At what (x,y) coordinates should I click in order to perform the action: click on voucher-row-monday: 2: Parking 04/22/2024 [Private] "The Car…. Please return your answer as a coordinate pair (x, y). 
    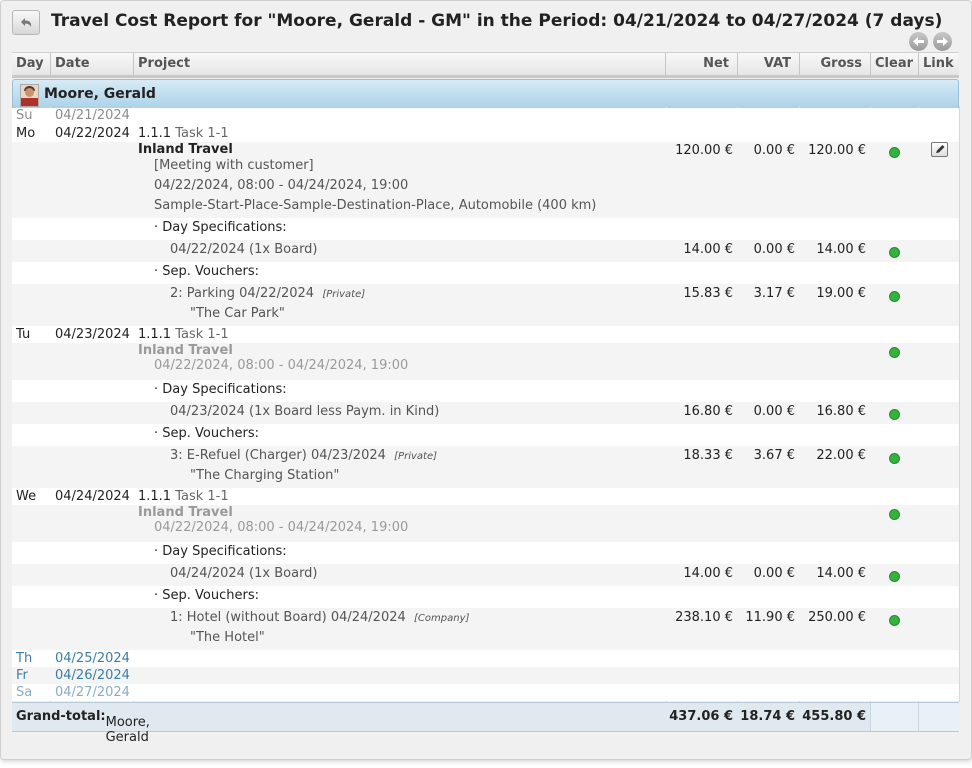
    Looking at the image, I should click on (485, 305).